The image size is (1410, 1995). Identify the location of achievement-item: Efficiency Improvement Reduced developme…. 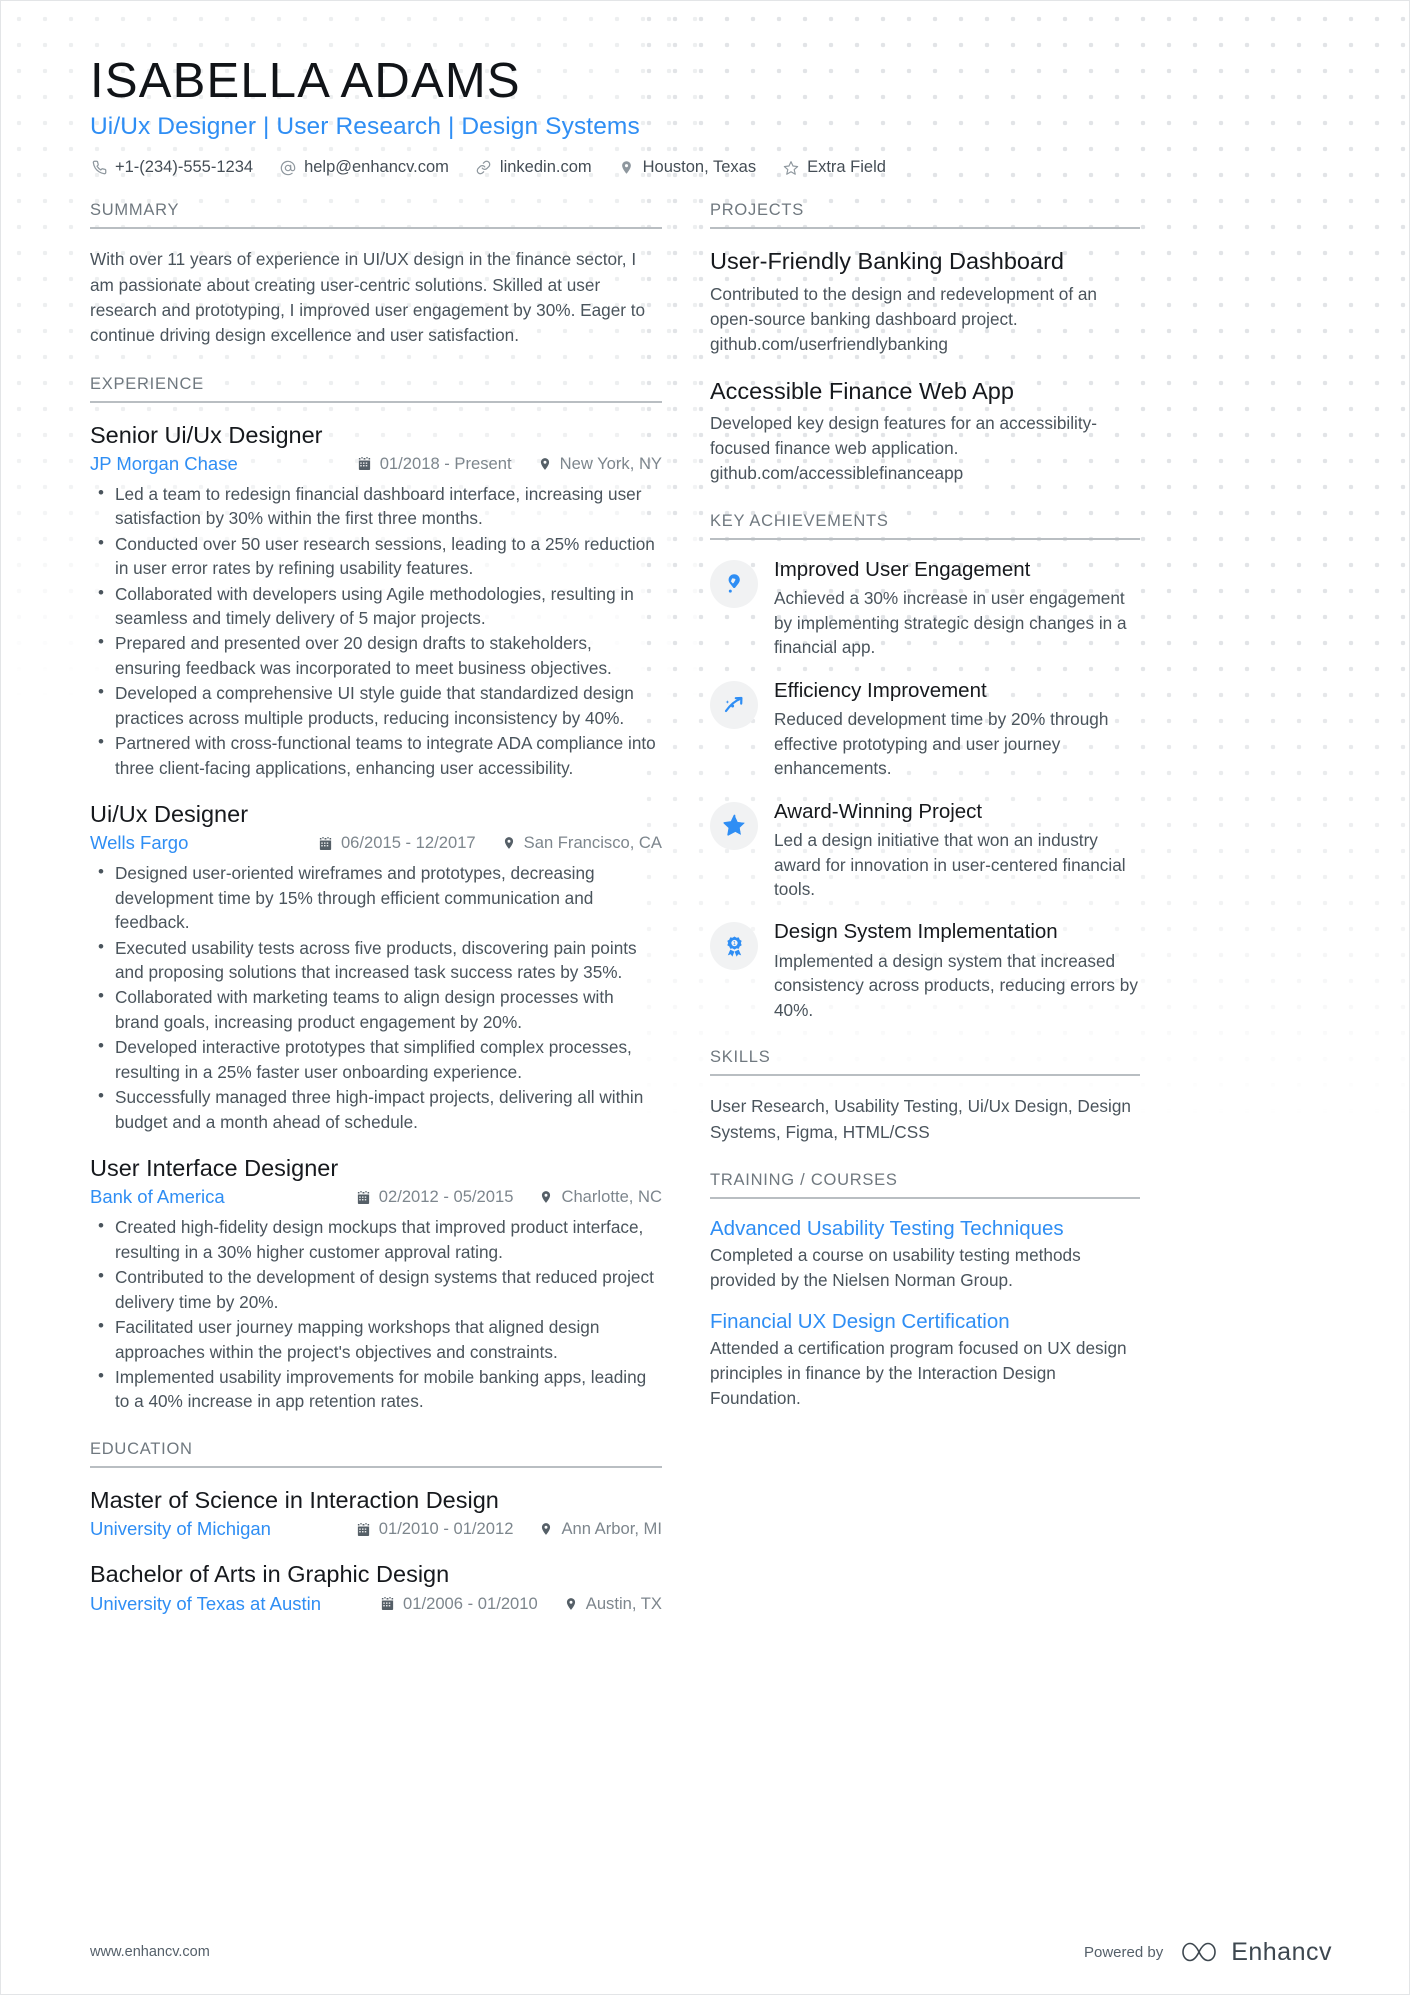
(925, 730).